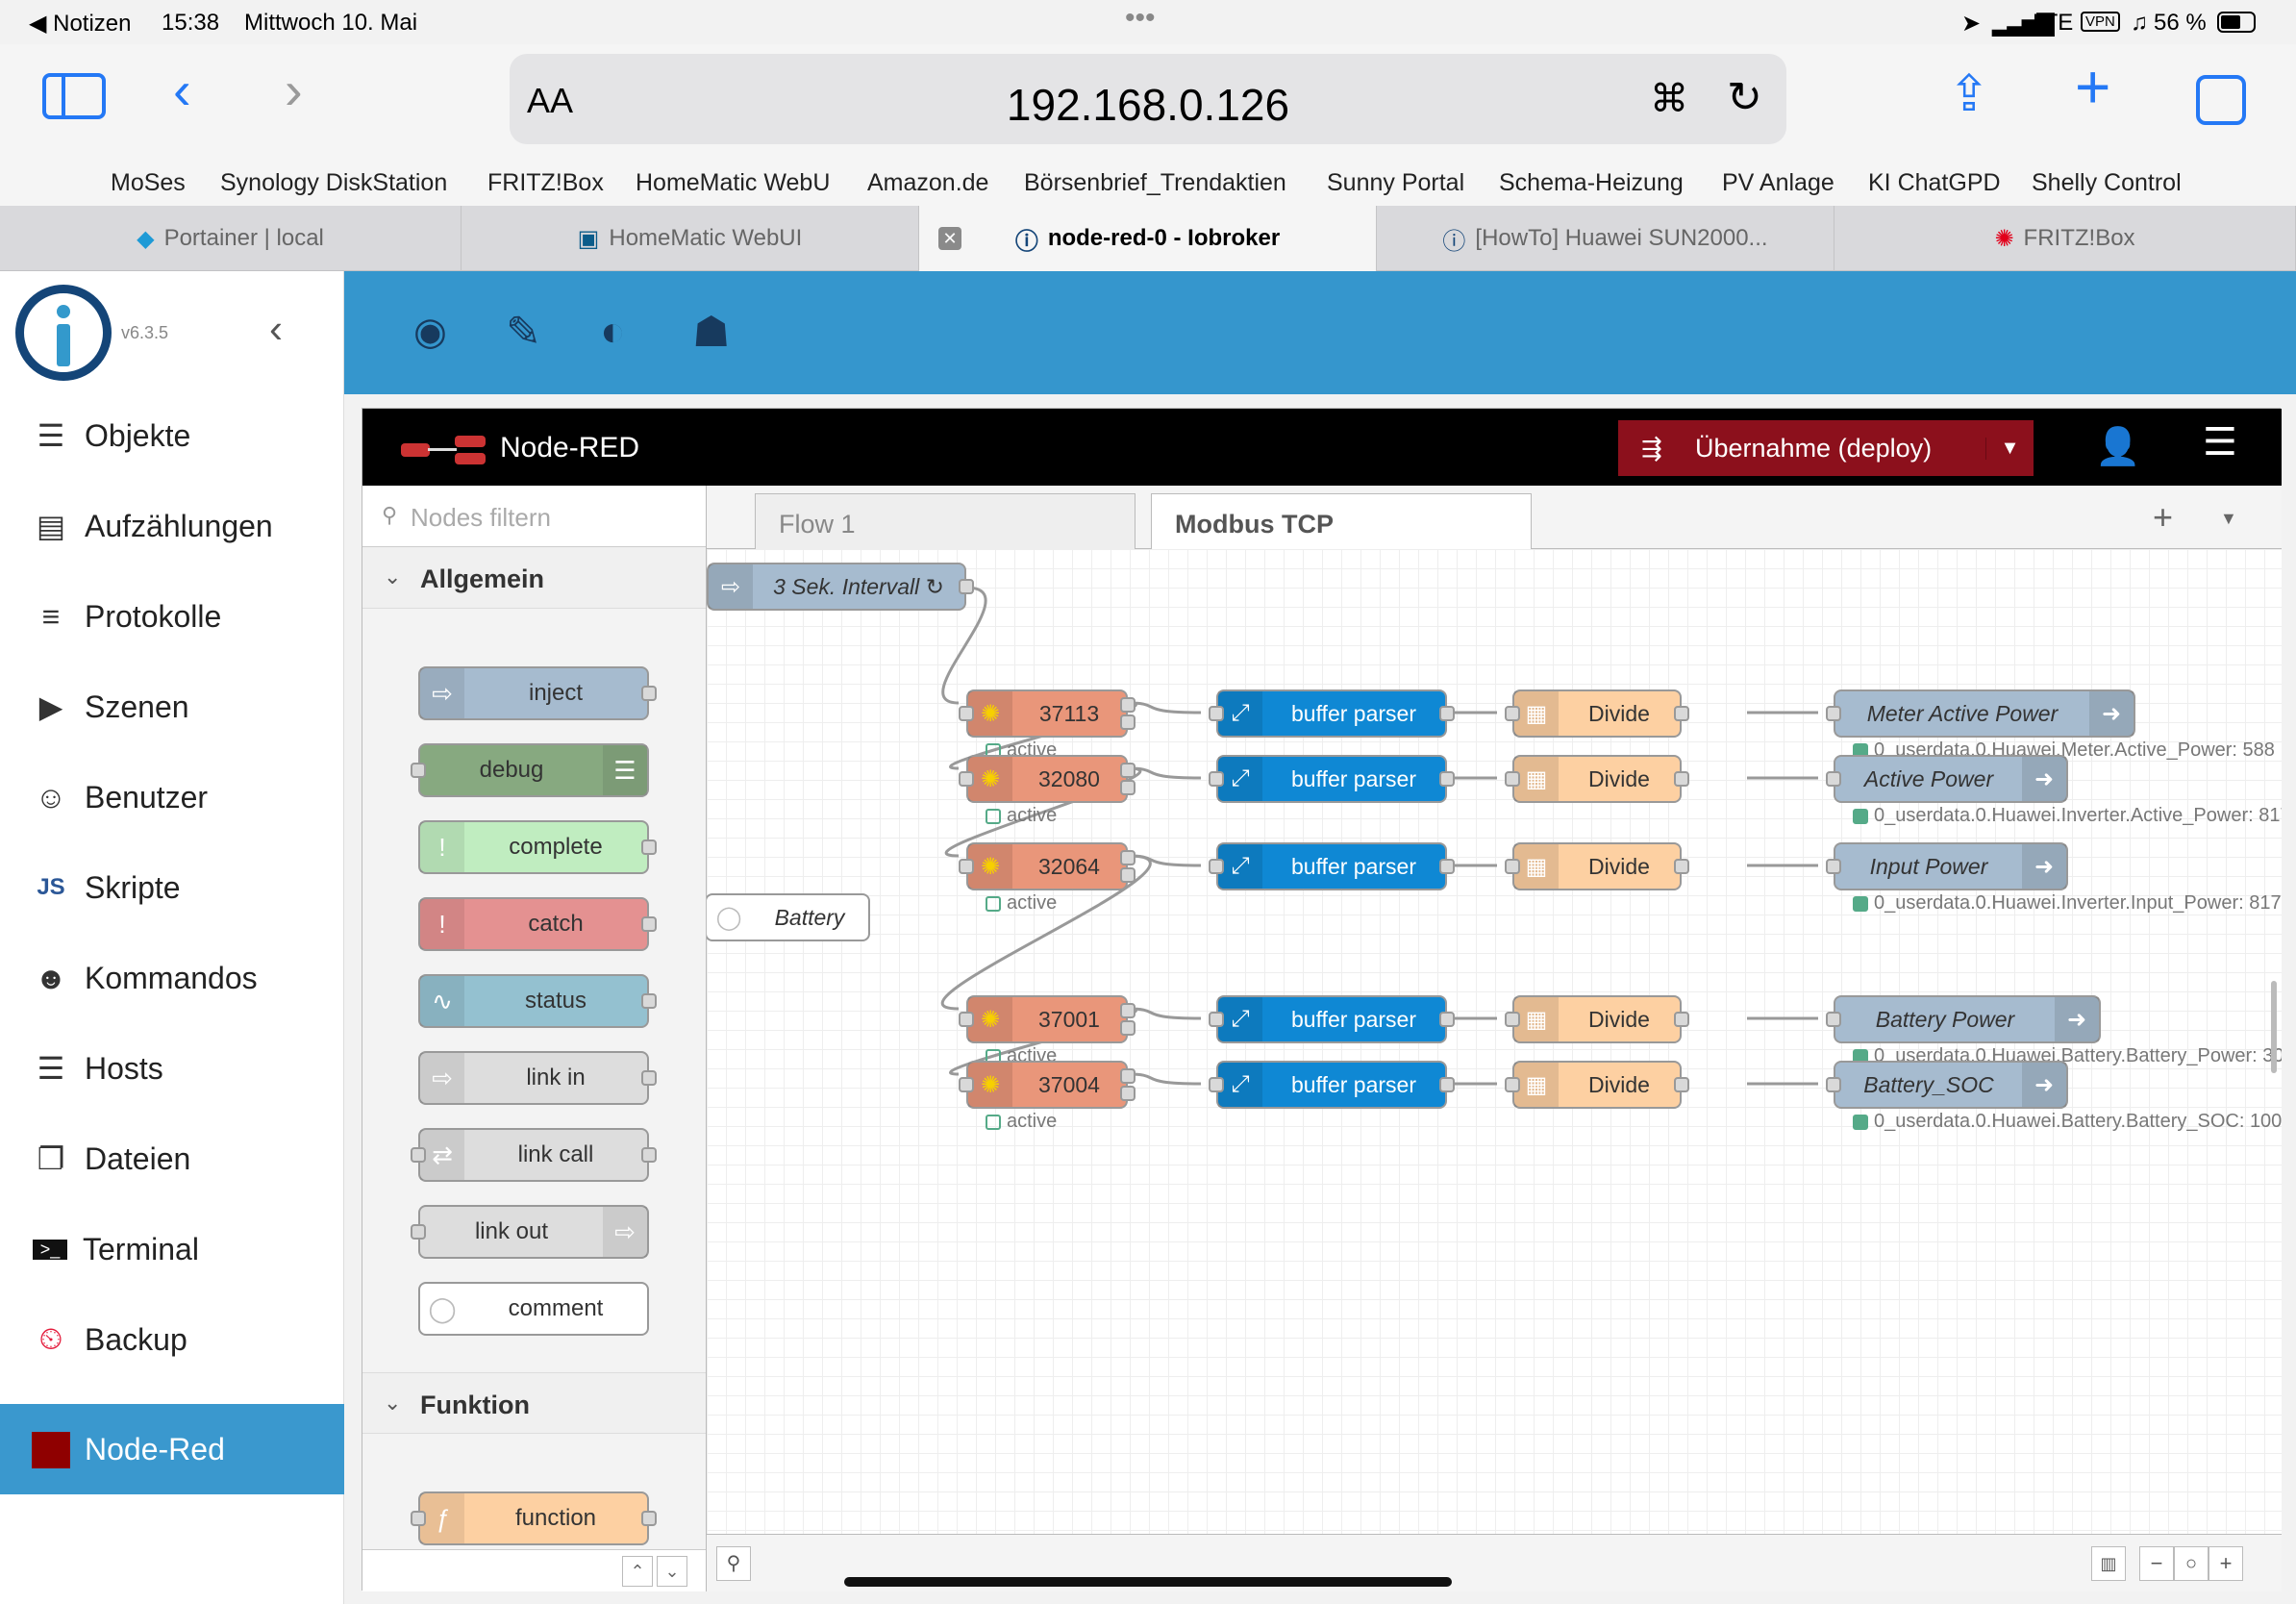 The image size is (2296, 1604). What do you see at coordinates (534, 1518) in the screenshot?
I see `palette-node-function: ƒ function` at bounding box center [534, 1518].